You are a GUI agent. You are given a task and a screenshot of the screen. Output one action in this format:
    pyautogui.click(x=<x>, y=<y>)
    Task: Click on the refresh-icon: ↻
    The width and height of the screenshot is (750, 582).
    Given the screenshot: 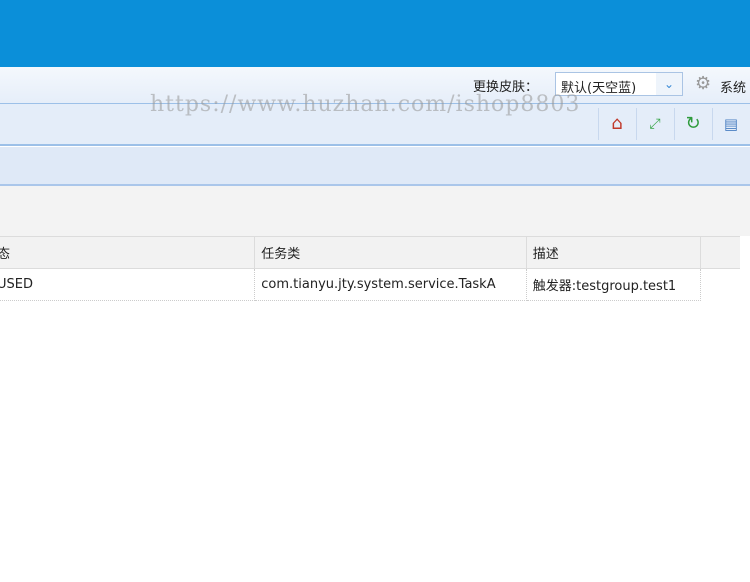 What is the action you would take?
    pyautogui.click(x=692, y=124)
    